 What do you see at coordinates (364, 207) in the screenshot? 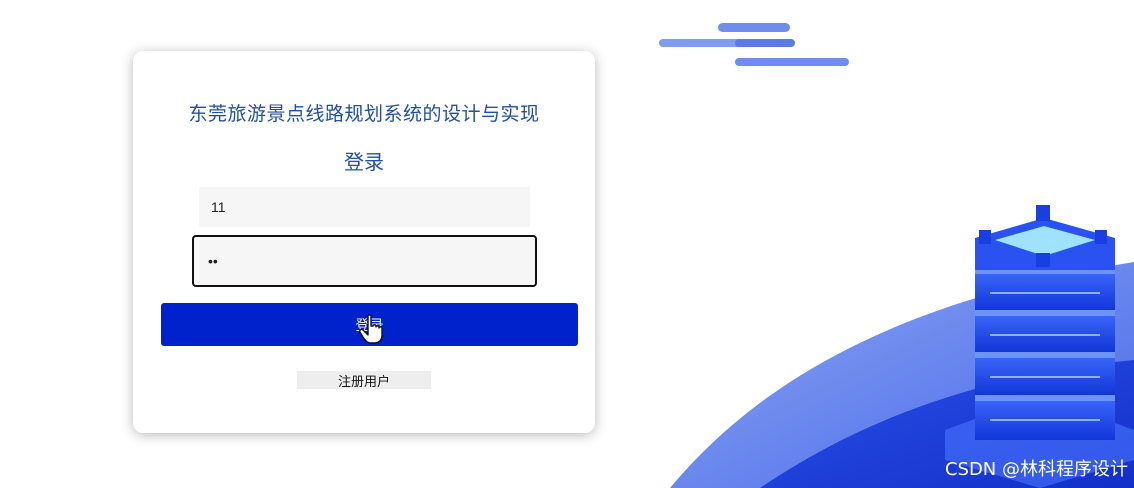
I see `username-input` at bounding box center [364, 207].